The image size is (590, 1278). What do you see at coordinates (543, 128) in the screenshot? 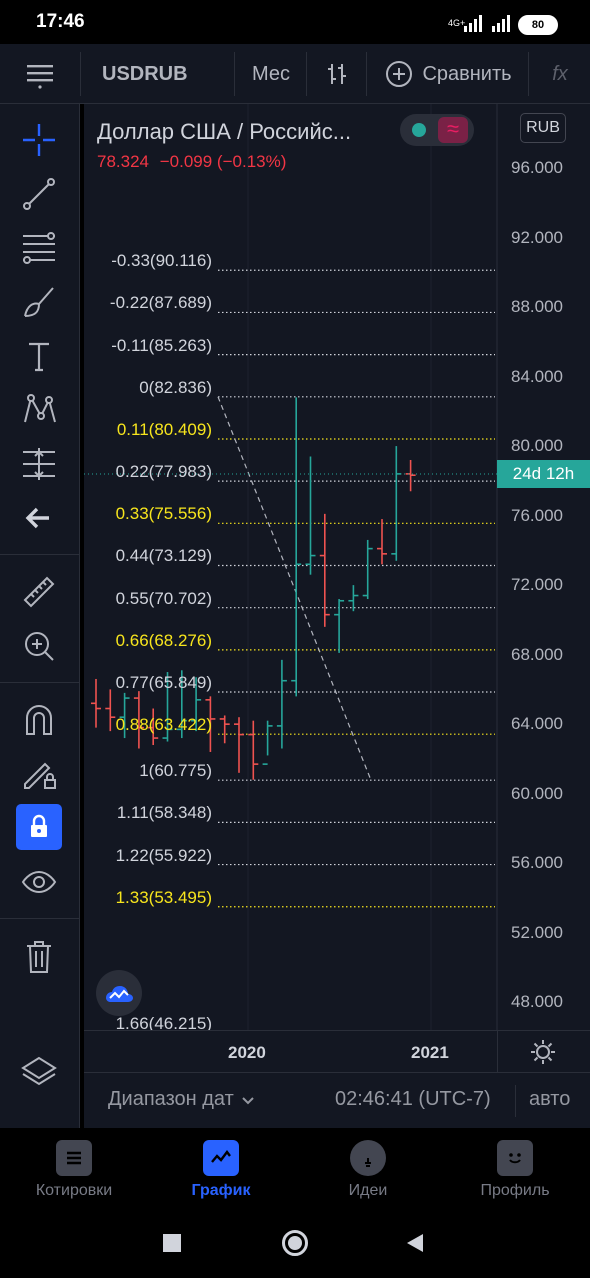
I see `currency-button: RUB` at bounding box center [543, 128].